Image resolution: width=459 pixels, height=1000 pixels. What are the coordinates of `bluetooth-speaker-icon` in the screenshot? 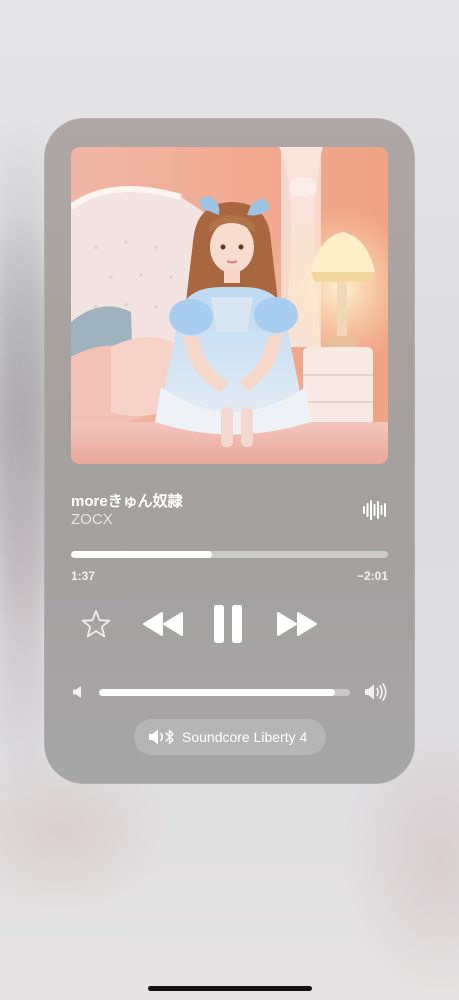 It's located at (161, 737).